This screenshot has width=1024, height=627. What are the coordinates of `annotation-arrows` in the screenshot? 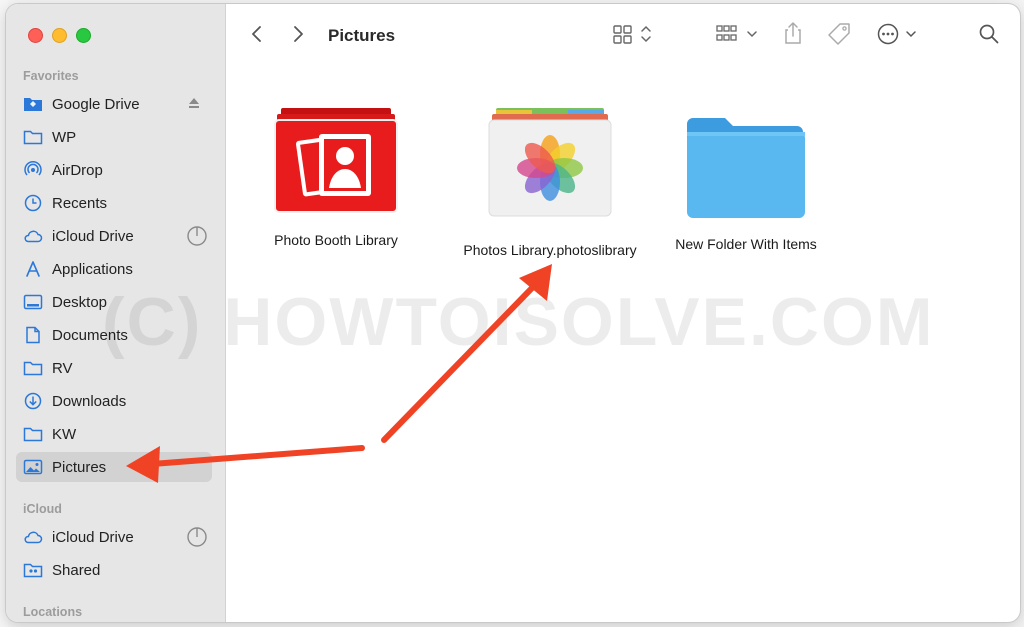 It's located at (339, 373).